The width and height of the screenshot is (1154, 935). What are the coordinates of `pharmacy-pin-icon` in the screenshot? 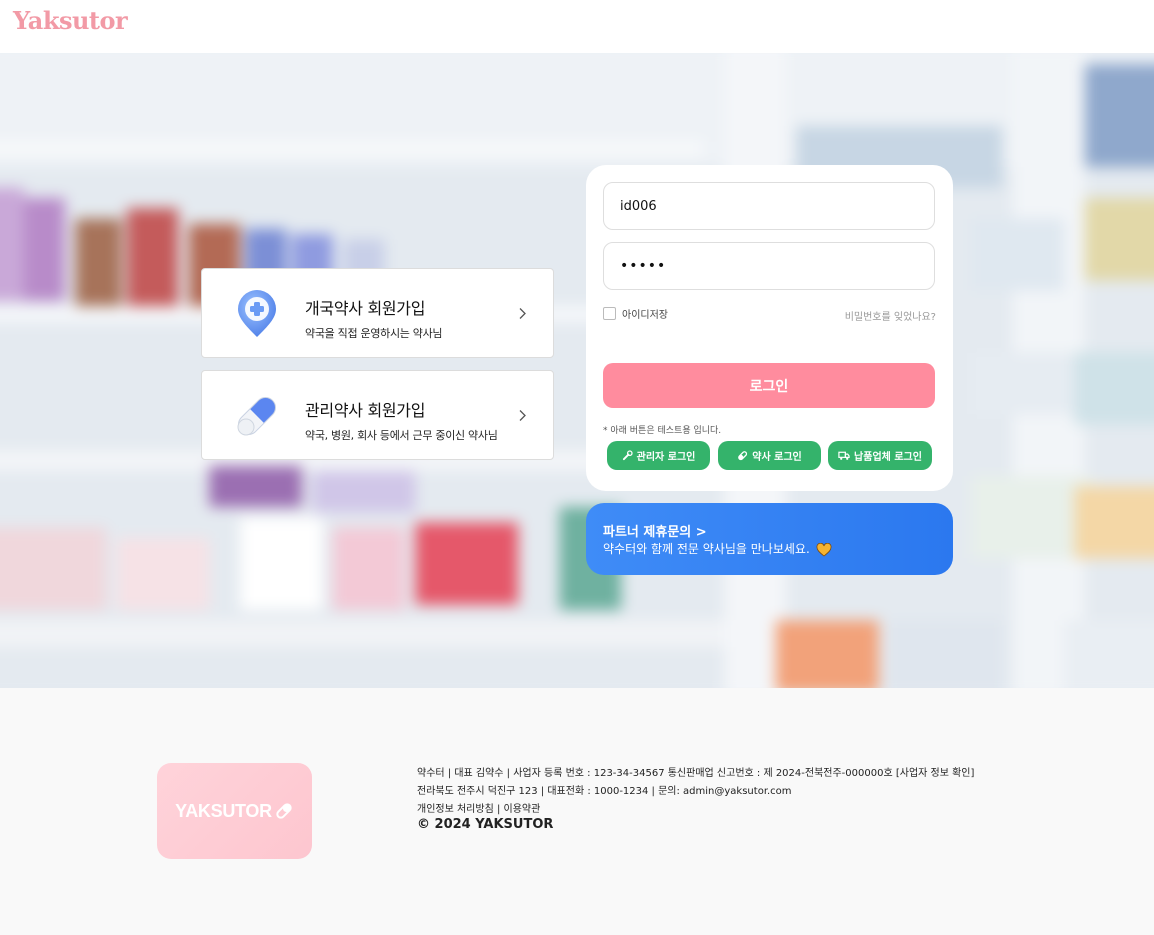 It's located at (257, 313).